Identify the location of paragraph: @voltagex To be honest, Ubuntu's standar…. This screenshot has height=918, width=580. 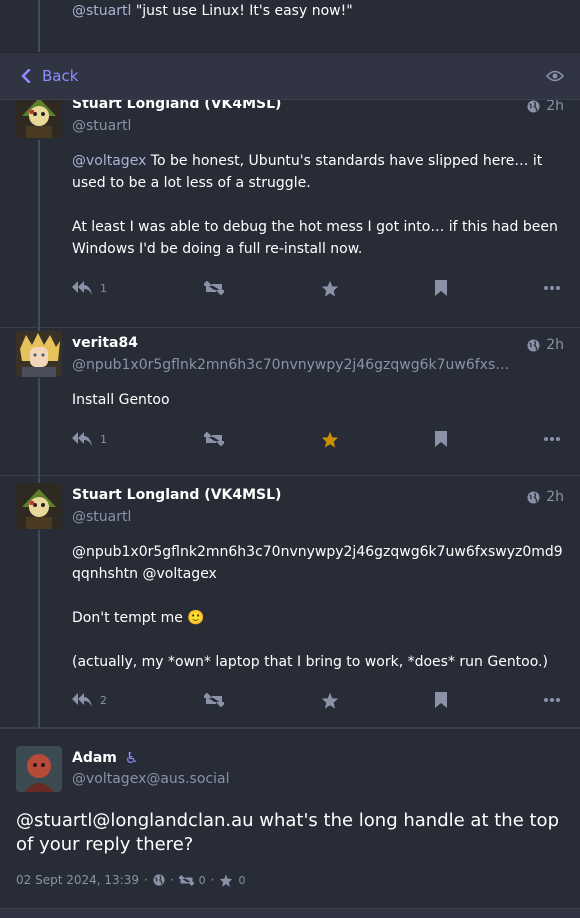
(307, 172).